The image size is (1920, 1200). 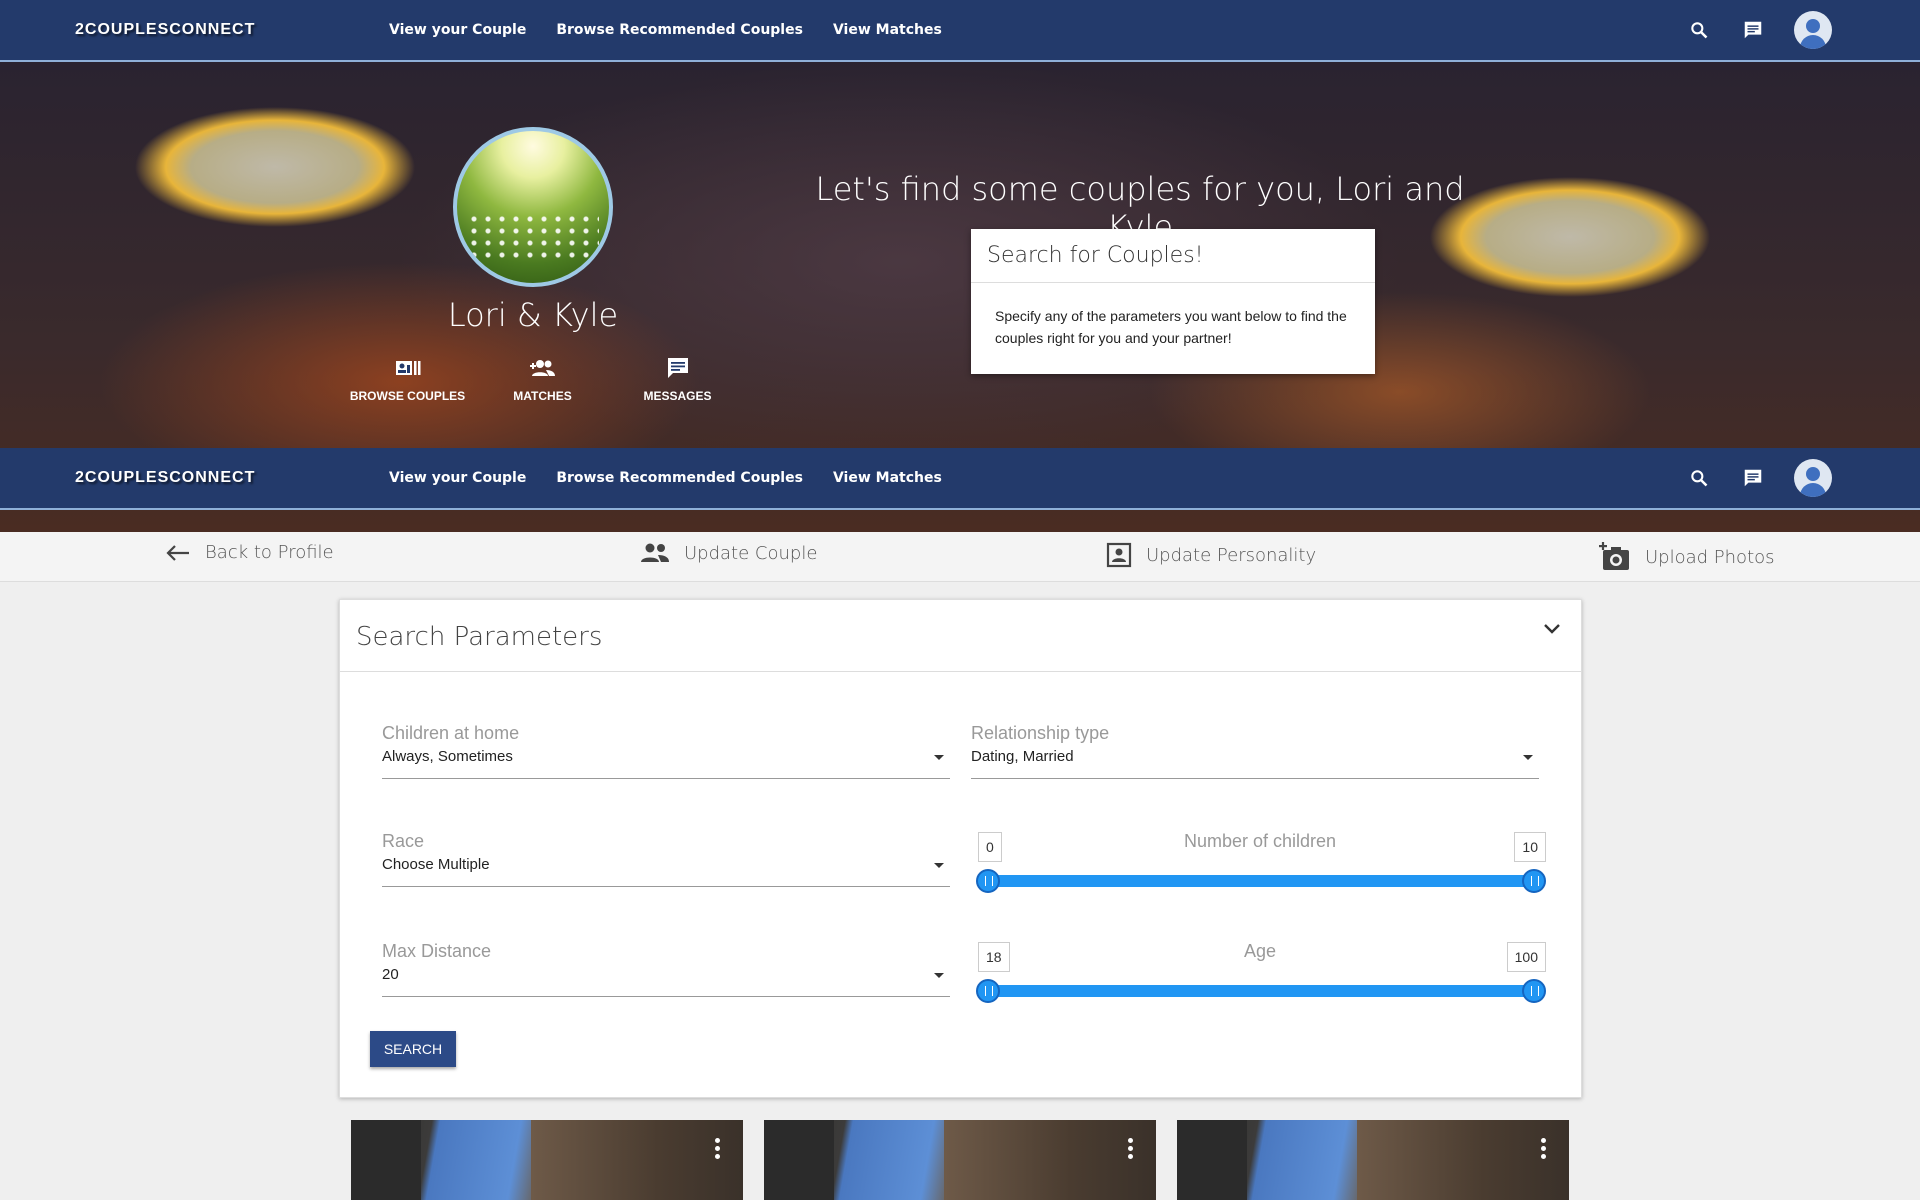 I want to click on quick-links: BROWSE COUPLES MATCHES MESSAGES, so click(x=542, y=381).